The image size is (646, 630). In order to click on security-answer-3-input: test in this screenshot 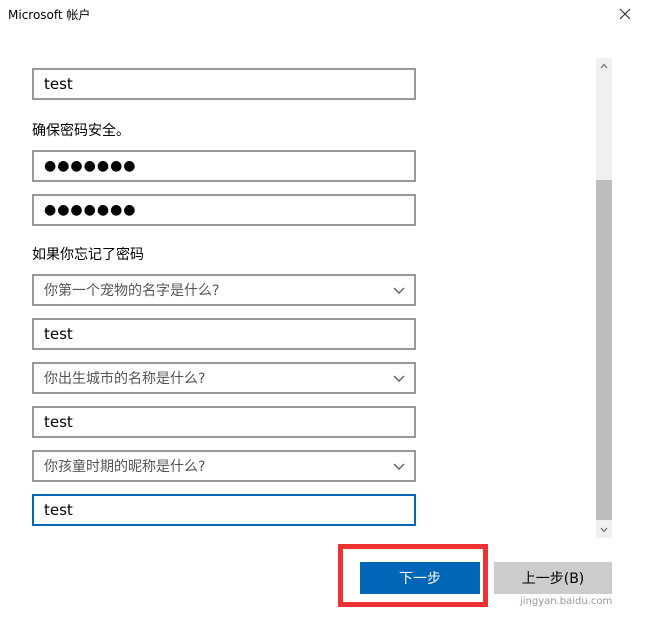, I will do `click(224, 510)`.